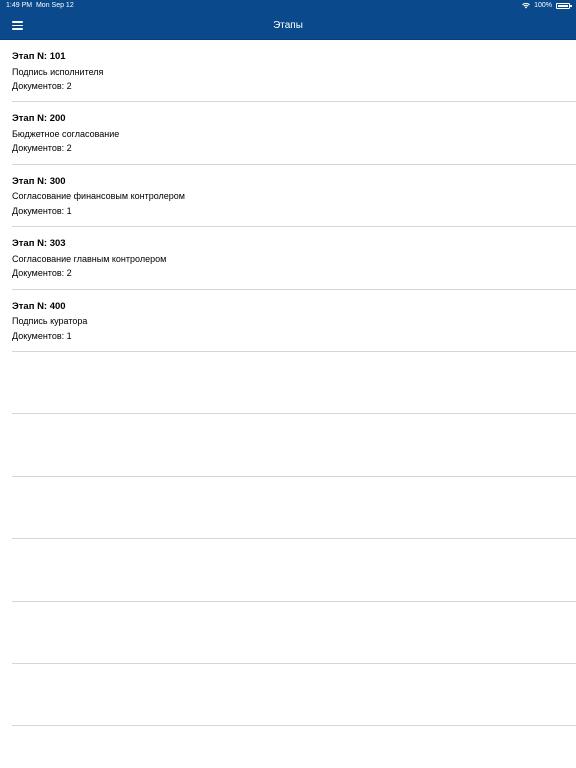 The width and height of the screenshot is (576, 768). I want to click on status-time-date: 1:49 PM Mon Sep 12, so click(40, 6).